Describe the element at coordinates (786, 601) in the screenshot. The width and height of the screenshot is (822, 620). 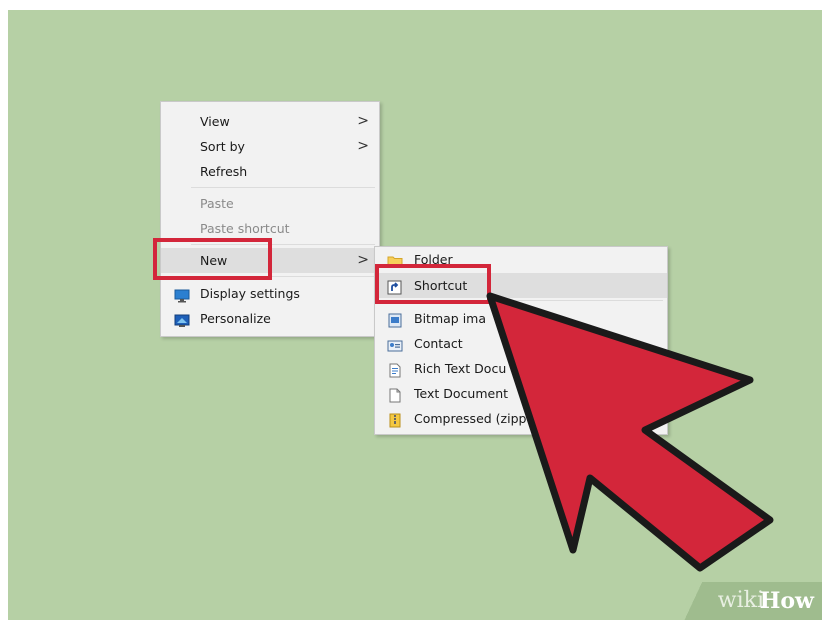
I see `watermark-how: How` at that location.